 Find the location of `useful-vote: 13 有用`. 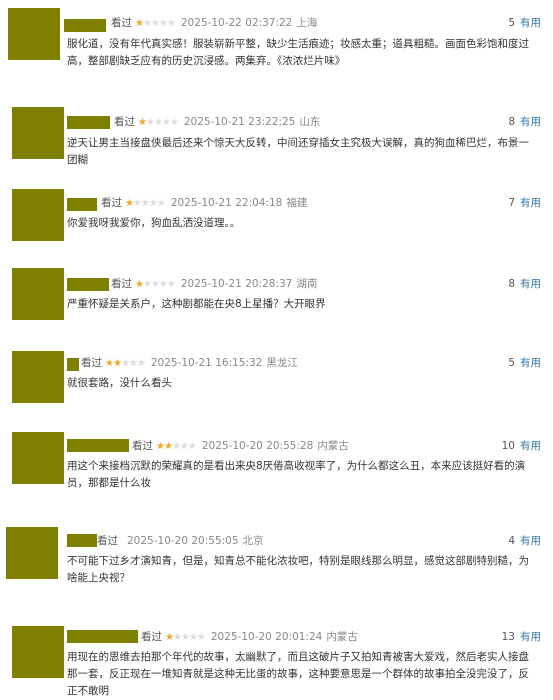

useful-vote: 13 有用 is located at coordinates (521, 637).